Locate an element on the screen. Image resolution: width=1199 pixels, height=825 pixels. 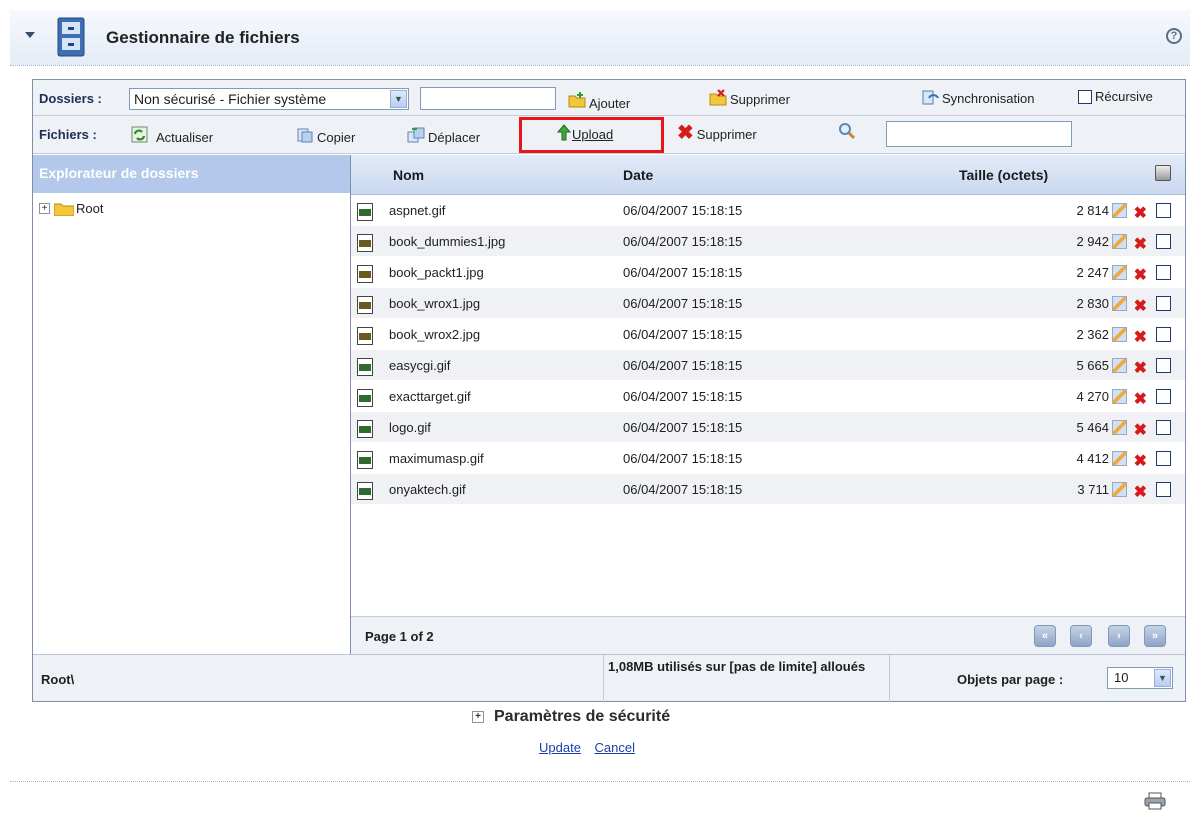
select-all-icon is located at coordinates (1163, 173).